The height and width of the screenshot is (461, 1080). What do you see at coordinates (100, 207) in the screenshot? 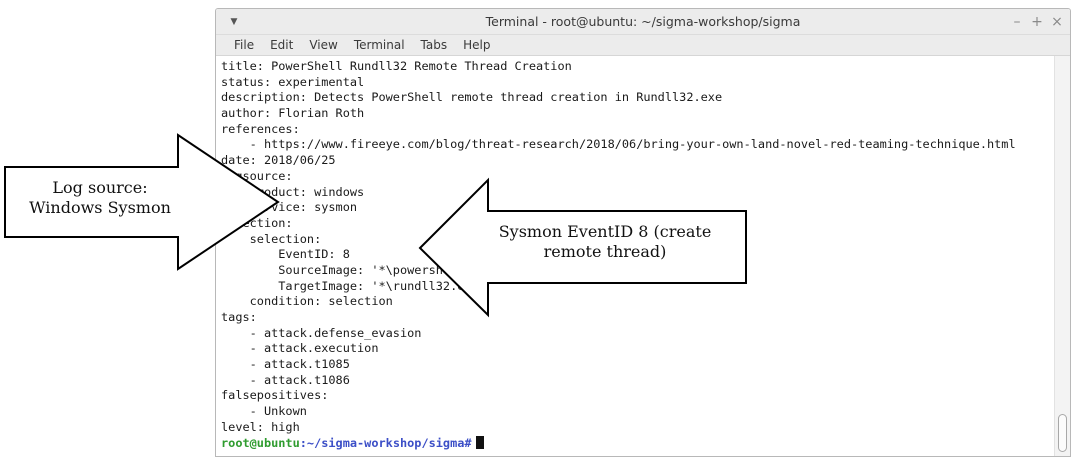
I see `log-source-label-line2: Windows Sysmon` at bounding box center [100, 207].